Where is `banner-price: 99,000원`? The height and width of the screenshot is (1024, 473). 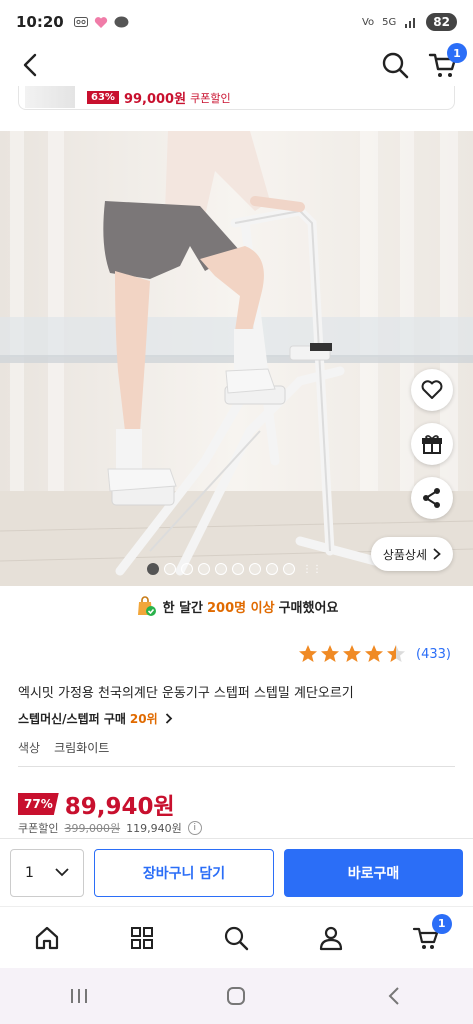
banner-price: 99,000원 is located at coordinates (155, 99).